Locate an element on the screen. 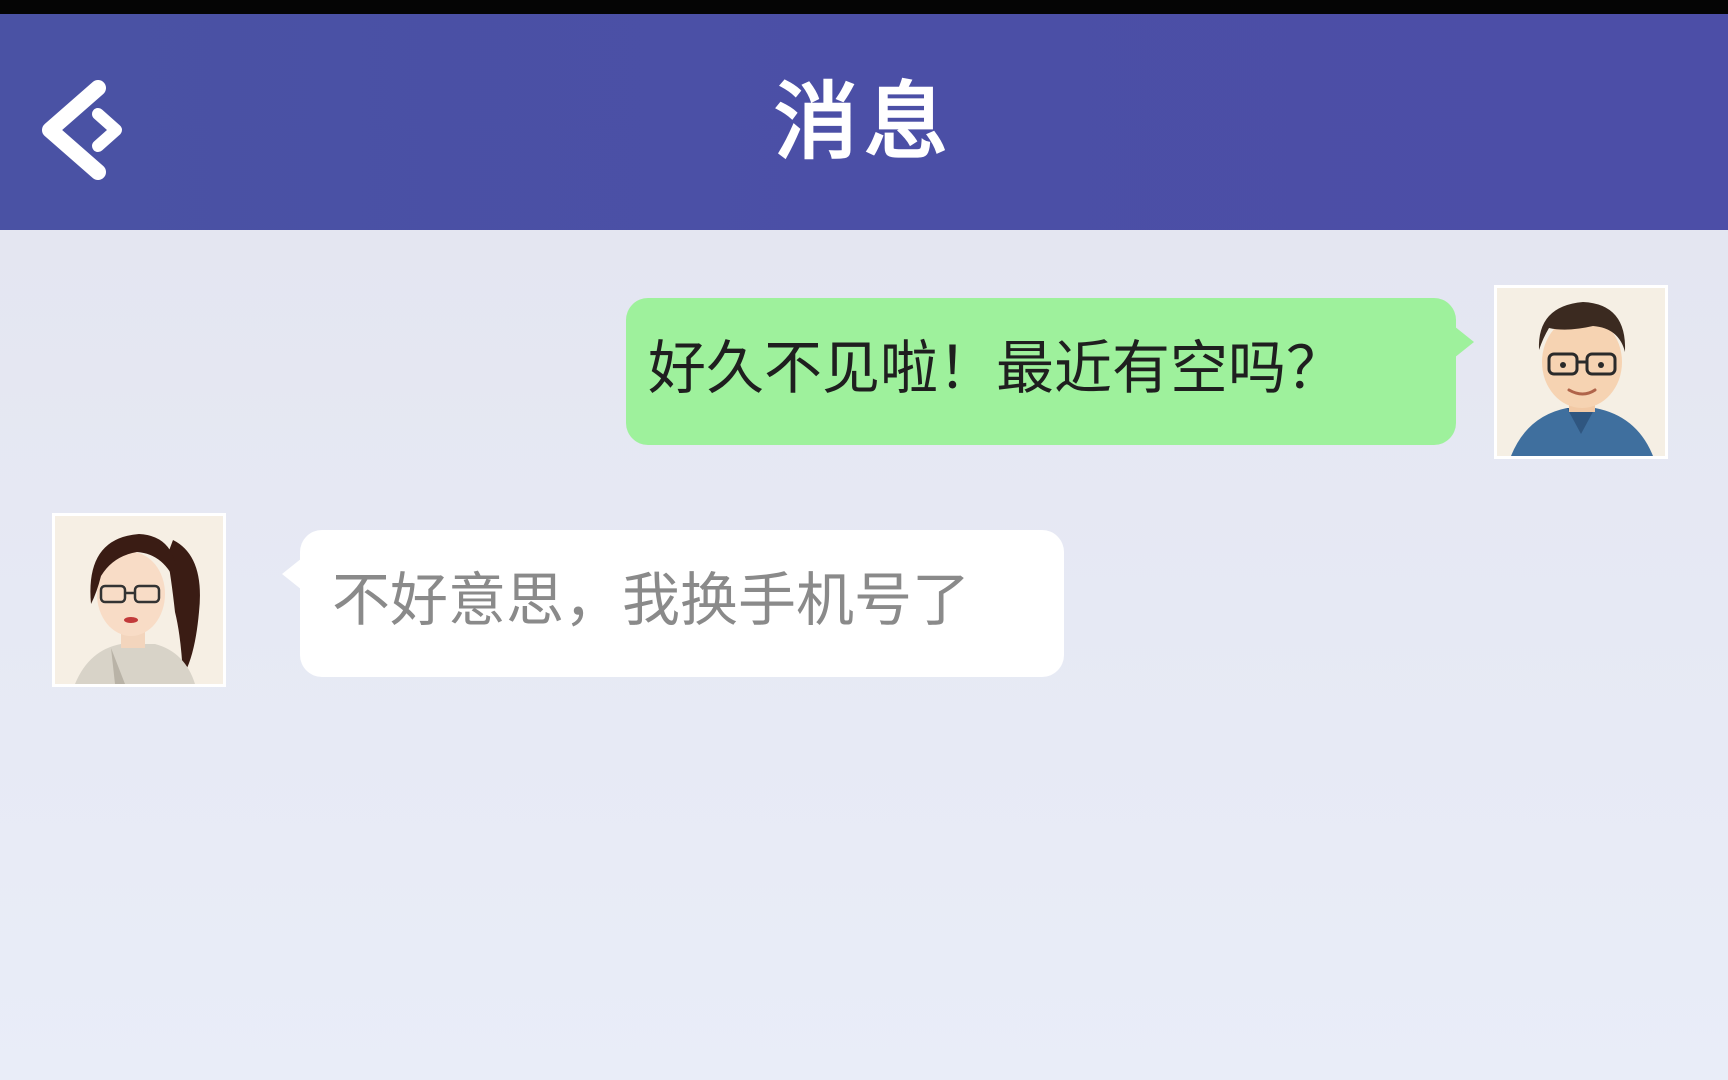 The height and width of the screenshot is (1080, 1728). page-title: 消息 is located at coordinates (863, 122).